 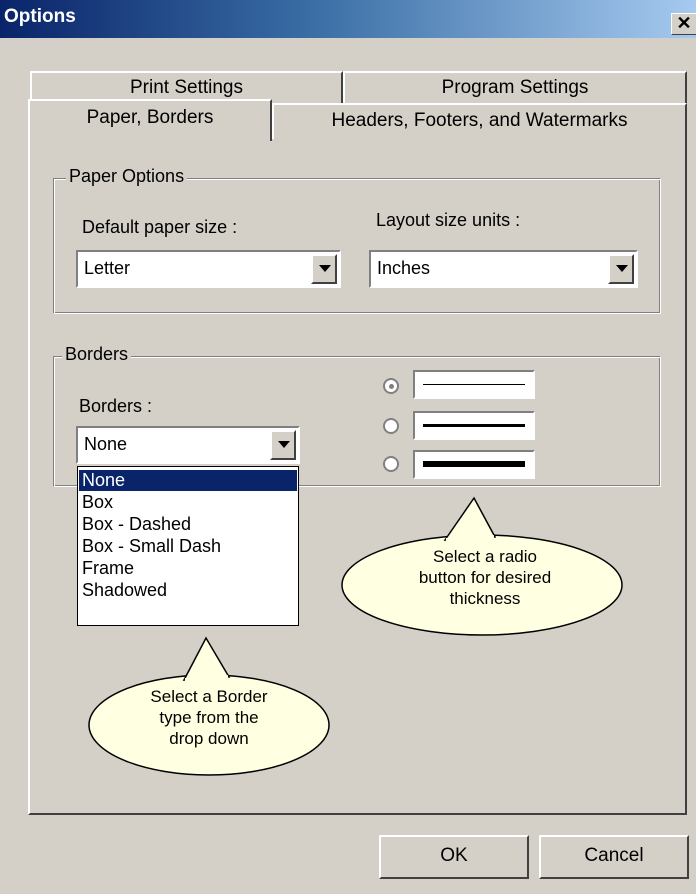 I want to click on thickness-thin-radio, so click(x=391, y=386).